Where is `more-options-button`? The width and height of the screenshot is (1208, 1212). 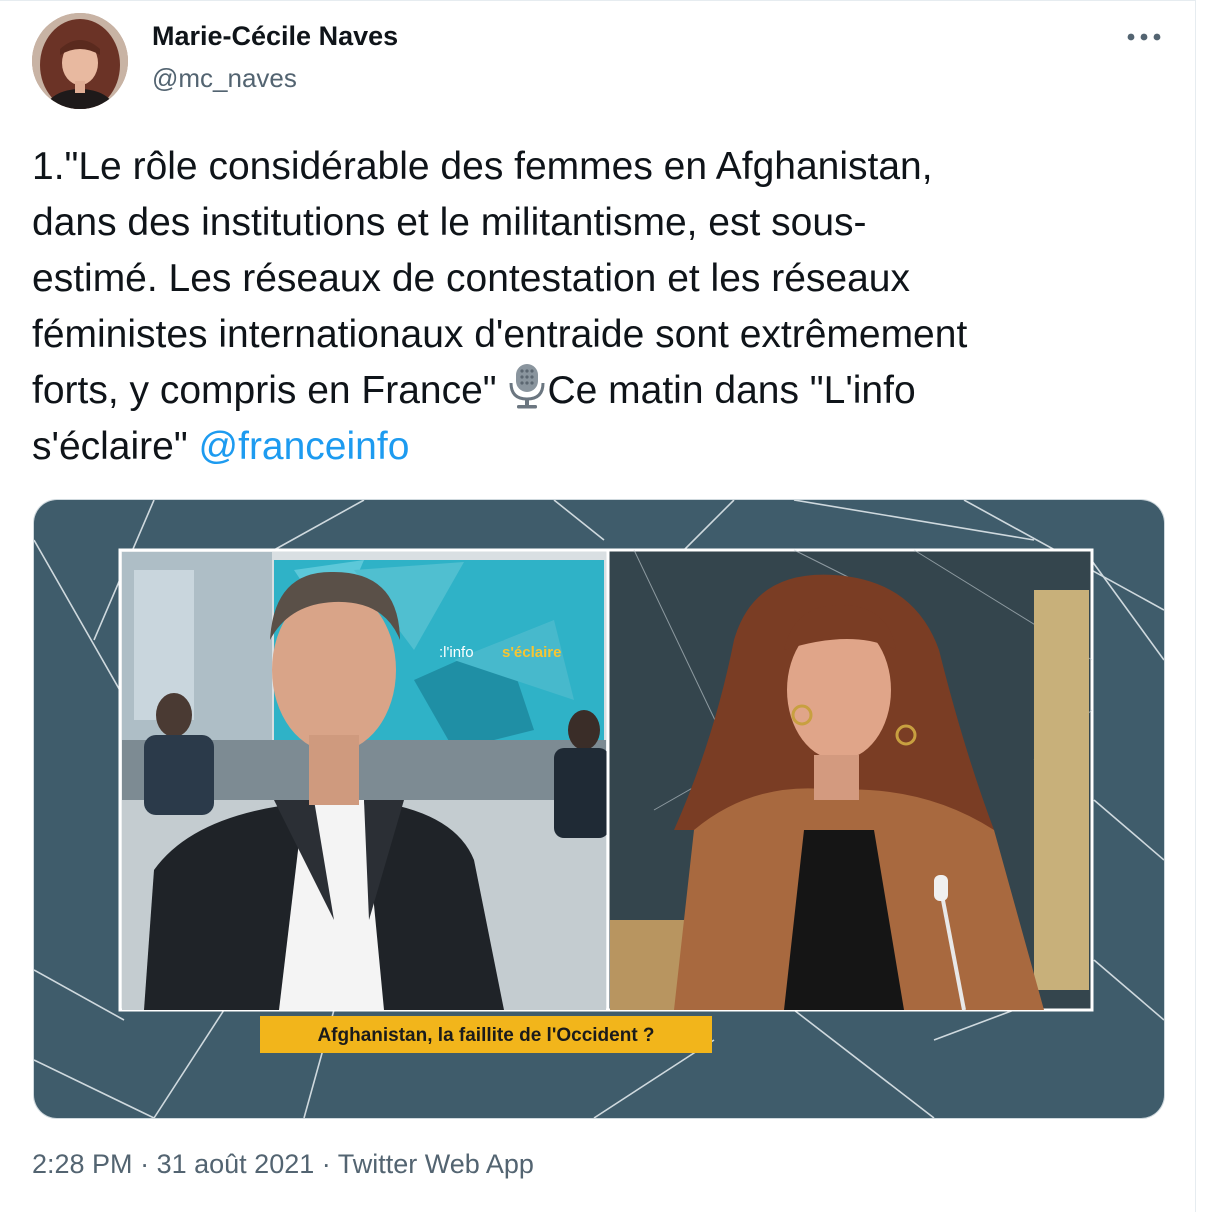 more-options-button is located at coordinates (1144, 37).